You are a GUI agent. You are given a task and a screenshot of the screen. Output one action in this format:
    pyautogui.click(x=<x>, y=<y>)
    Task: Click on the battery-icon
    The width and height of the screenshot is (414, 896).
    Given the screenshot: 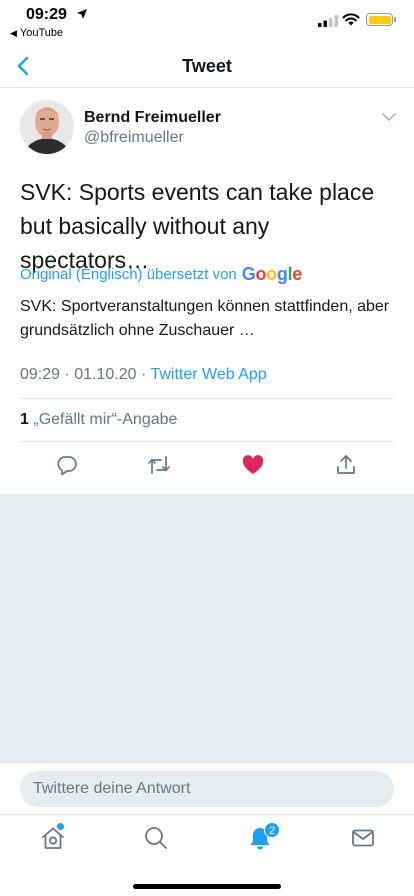 What is the action you would take?
    pyautogui.click(x=379, y=19)
    